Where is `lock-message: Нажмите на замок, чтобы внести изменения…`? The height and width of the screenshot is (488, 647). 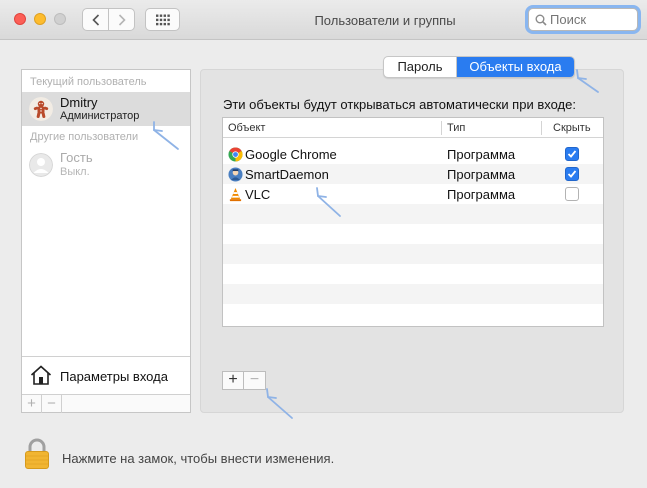
lock-message: Нажмите на замок, чтобы внести изменения… is located at coordinates (198, 458).